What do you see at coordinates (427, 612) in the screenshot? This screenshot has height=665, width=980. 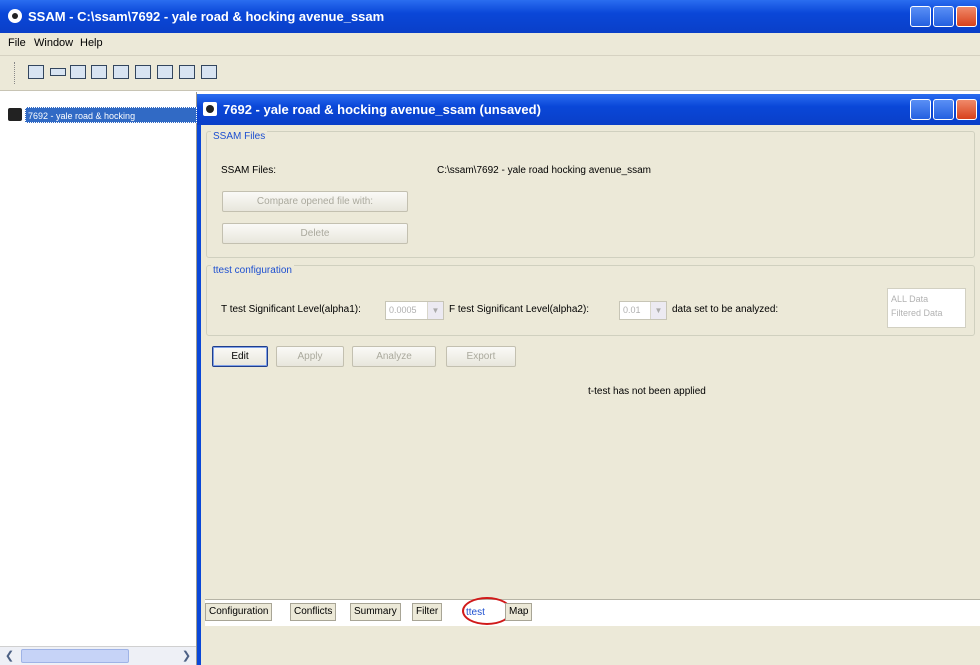 I see `tab-filter: Filter` at bounding box center [427, 612].